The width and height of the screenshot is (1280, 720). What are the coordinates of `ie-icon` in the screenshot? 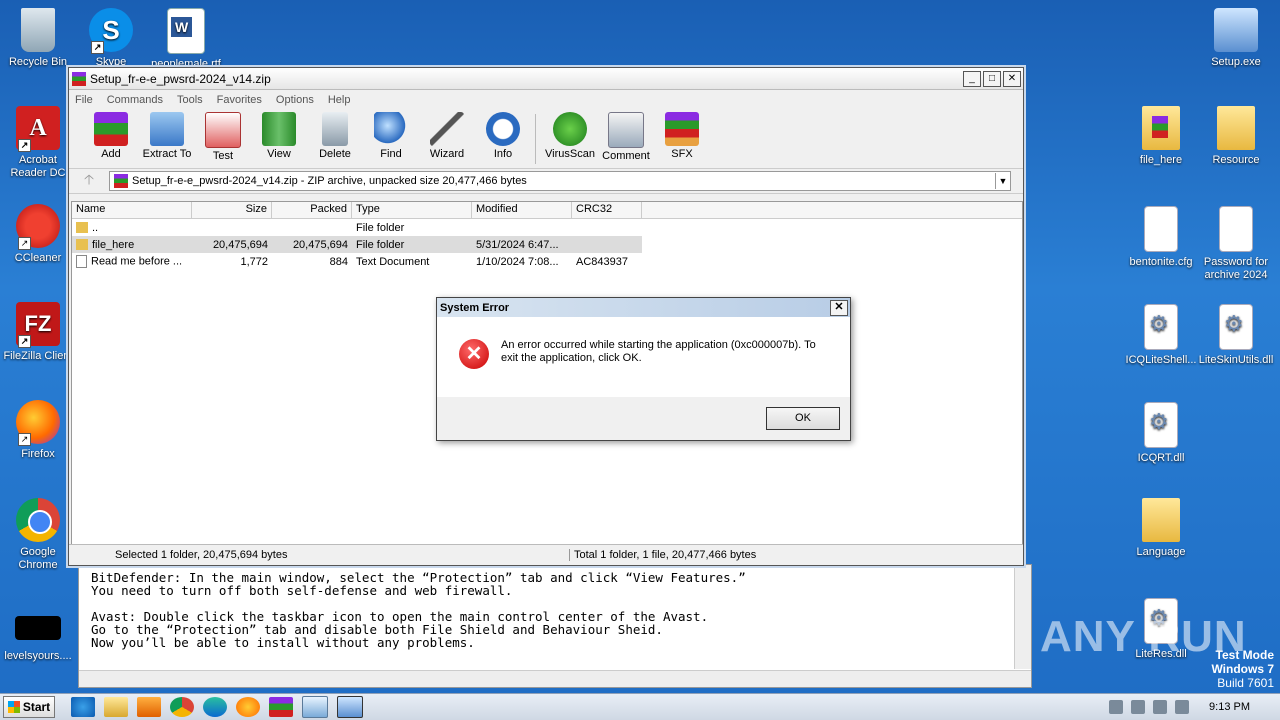 It's located at (83, 707).